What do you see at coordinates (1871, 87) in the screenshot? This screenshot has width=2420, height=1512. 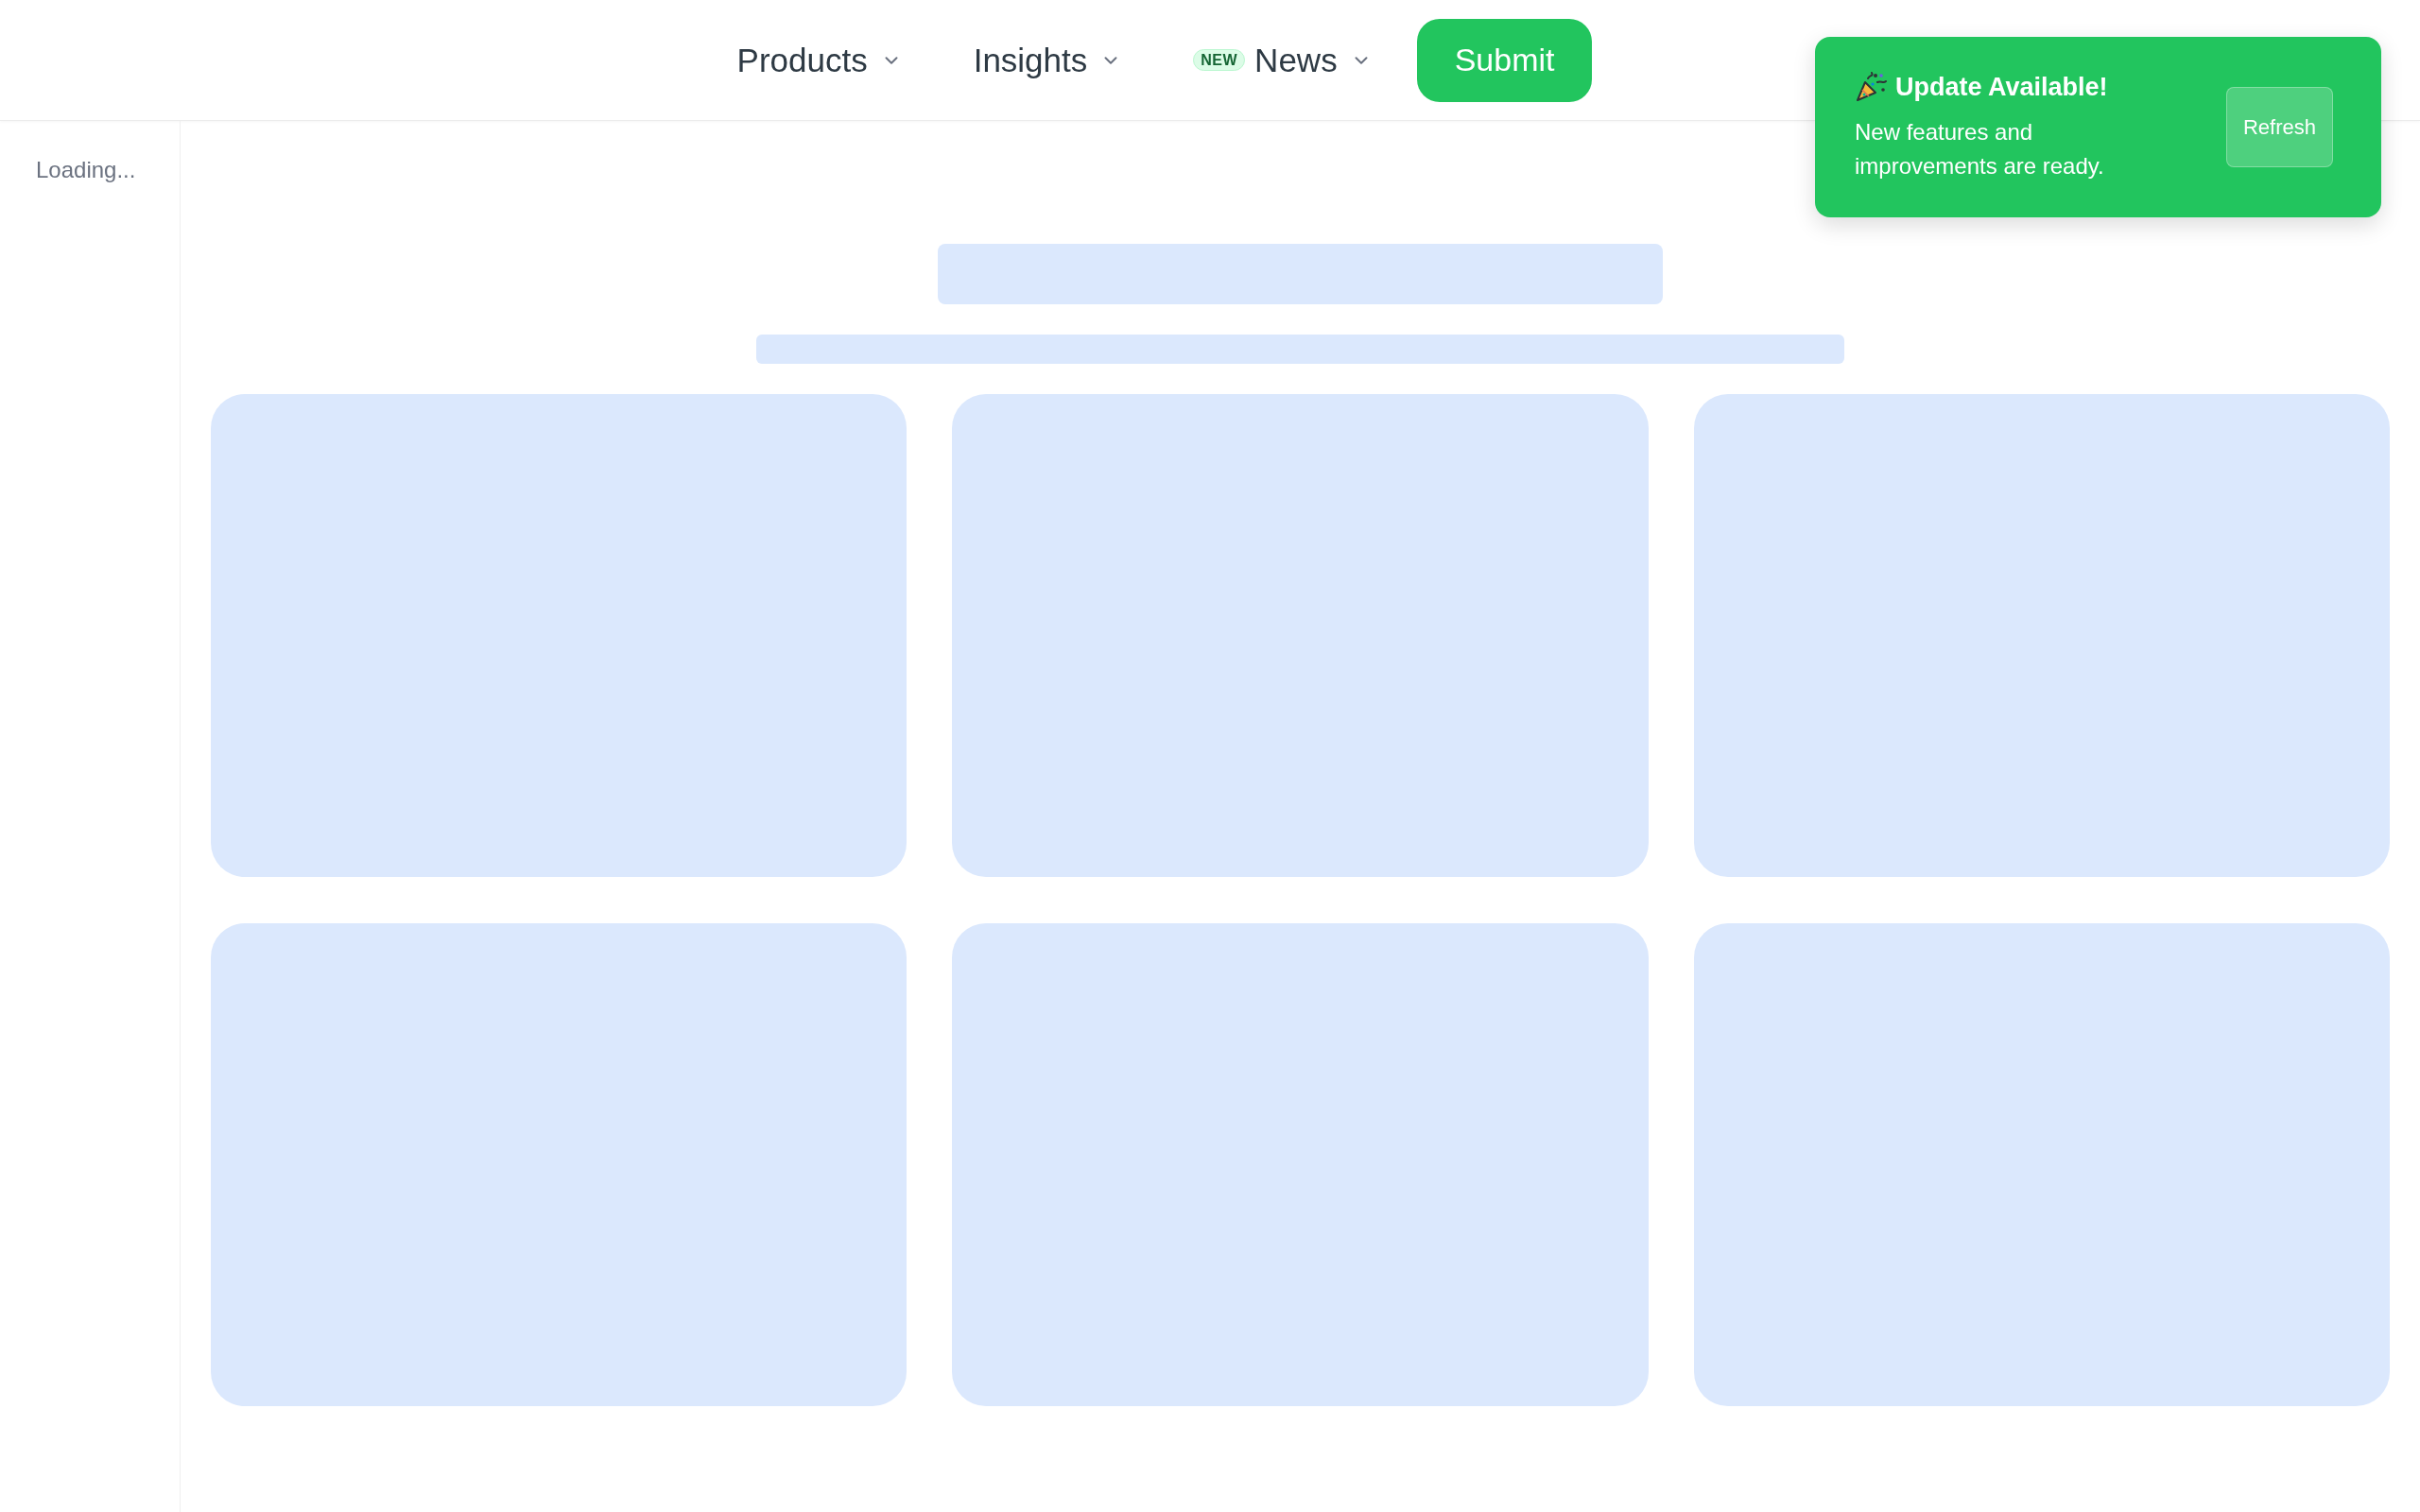 I see `party-popper-icon` at bounding box center [1871, 87].